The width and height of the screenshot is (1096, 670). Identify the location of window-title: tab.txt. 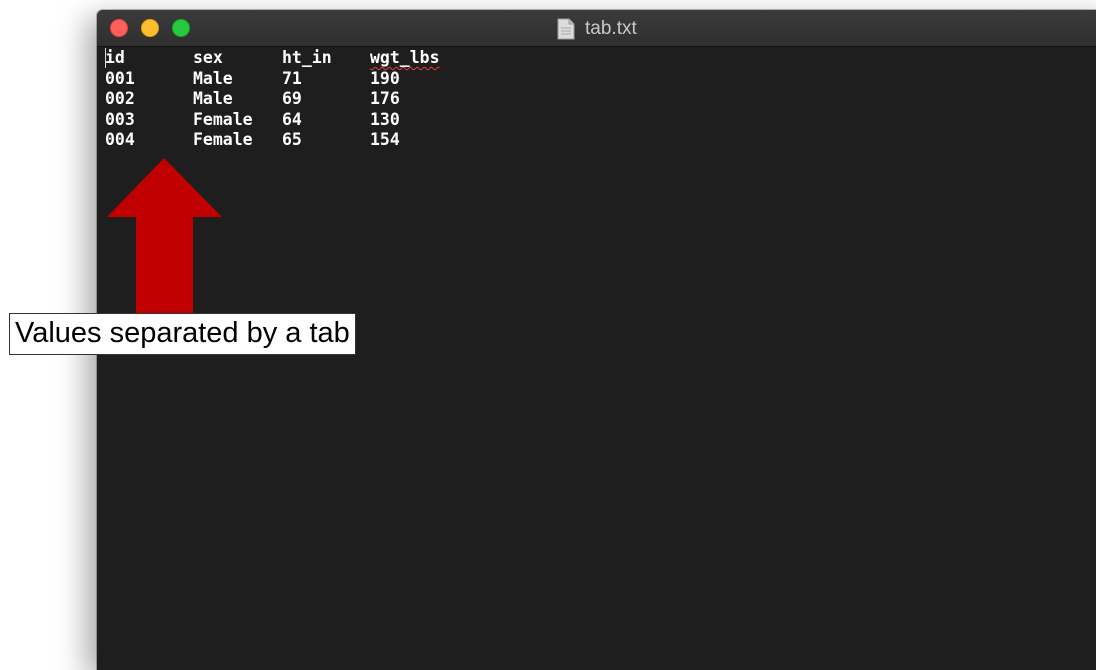
(611, 28).